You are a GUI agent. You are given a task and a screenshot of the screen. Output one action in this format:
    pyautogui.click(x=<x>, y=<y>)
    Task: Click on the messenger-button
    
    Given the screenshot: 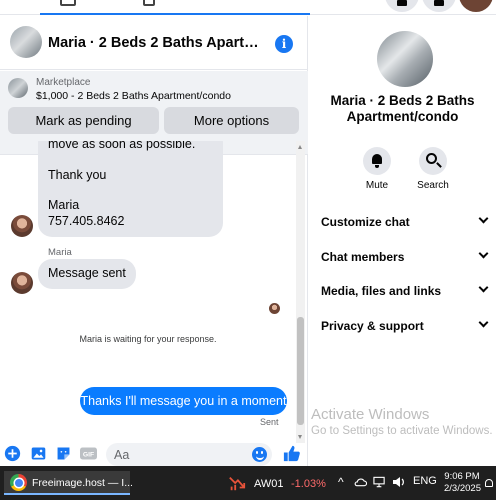 What is the action you would take?
    pyautogui.click(x=439, y=6)
    